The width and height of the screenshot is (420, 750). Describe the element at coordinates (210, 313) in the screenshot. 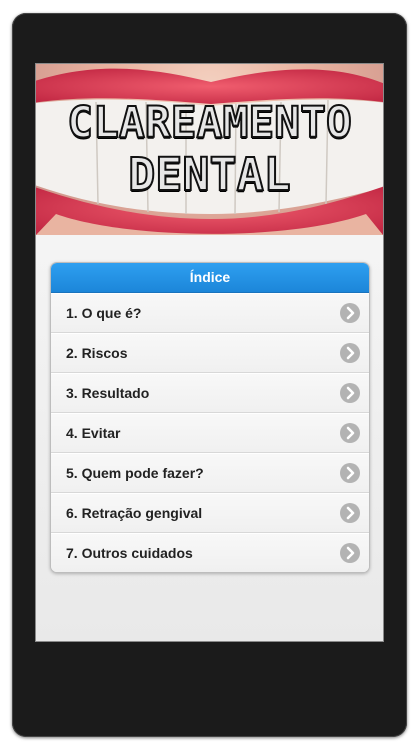

I see `list-item-o-que-e: 1. O que é?` at that location.